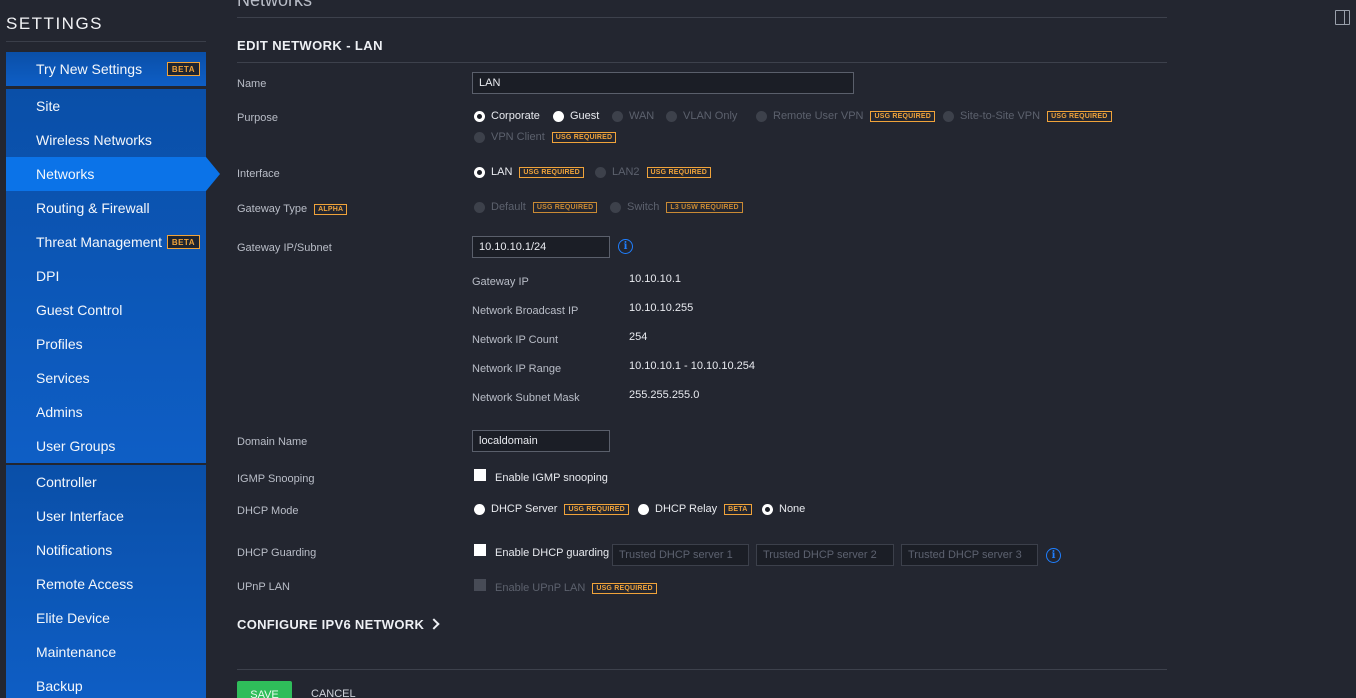  I want to click on dhcp-server-radio: DHCP Server USG REQUIRED, so click(551, 509).